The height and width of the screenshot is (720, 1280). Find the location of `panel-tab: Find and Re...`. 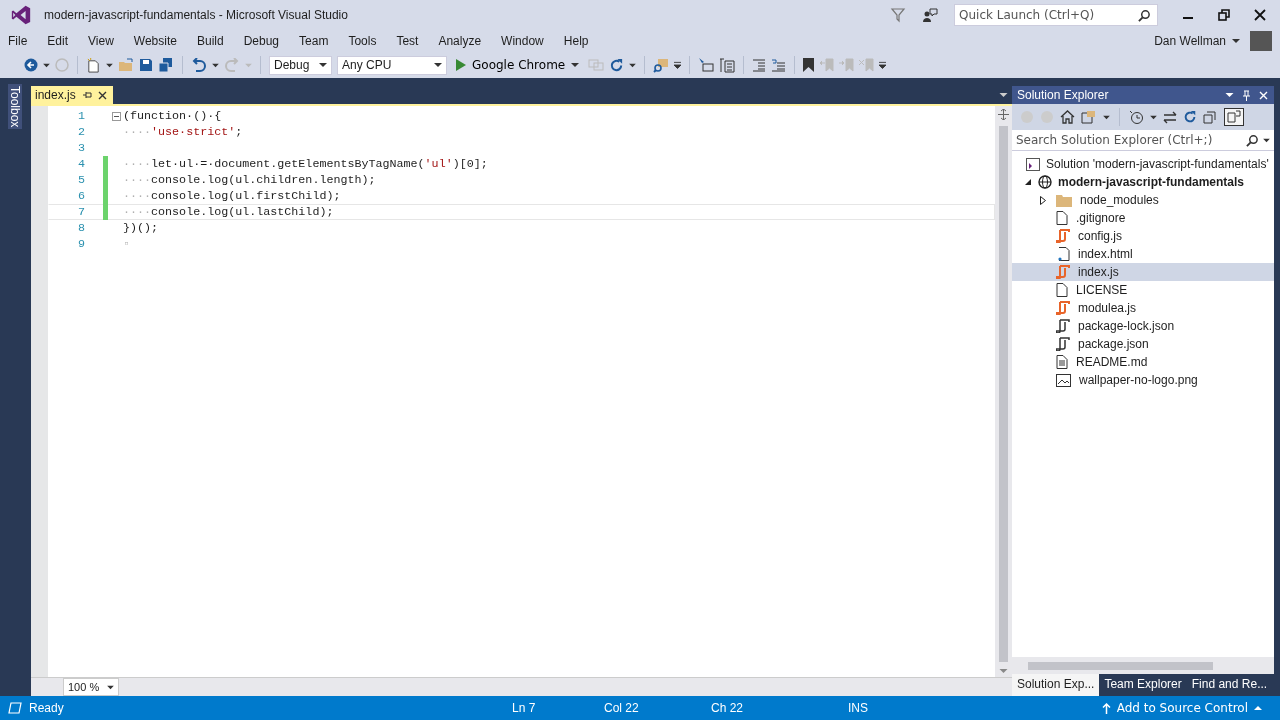

panel-tab: Find and Re... is located at coordinates (1229, 685).